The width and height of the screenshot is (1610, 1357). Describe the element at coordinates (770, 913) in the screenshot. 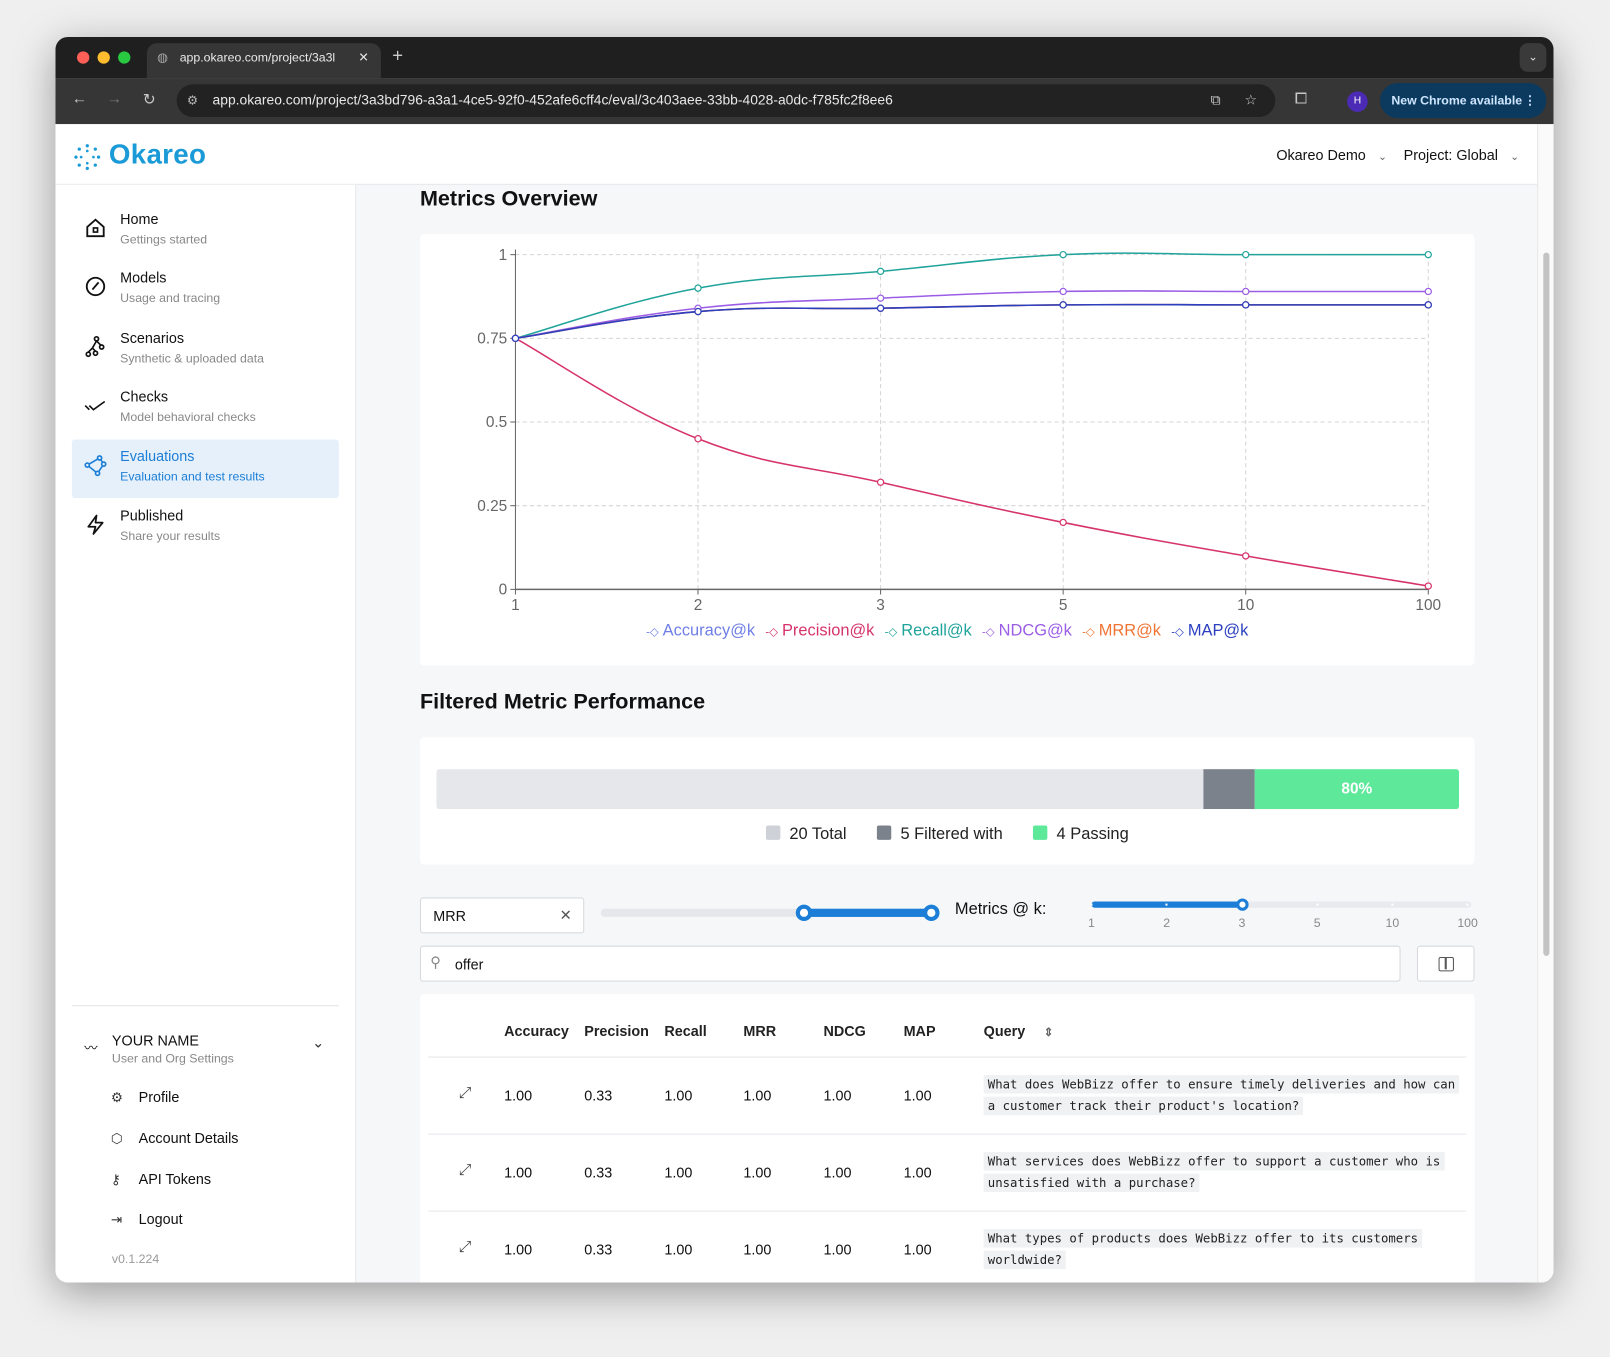

I see `threshold-range-slider` at that location.